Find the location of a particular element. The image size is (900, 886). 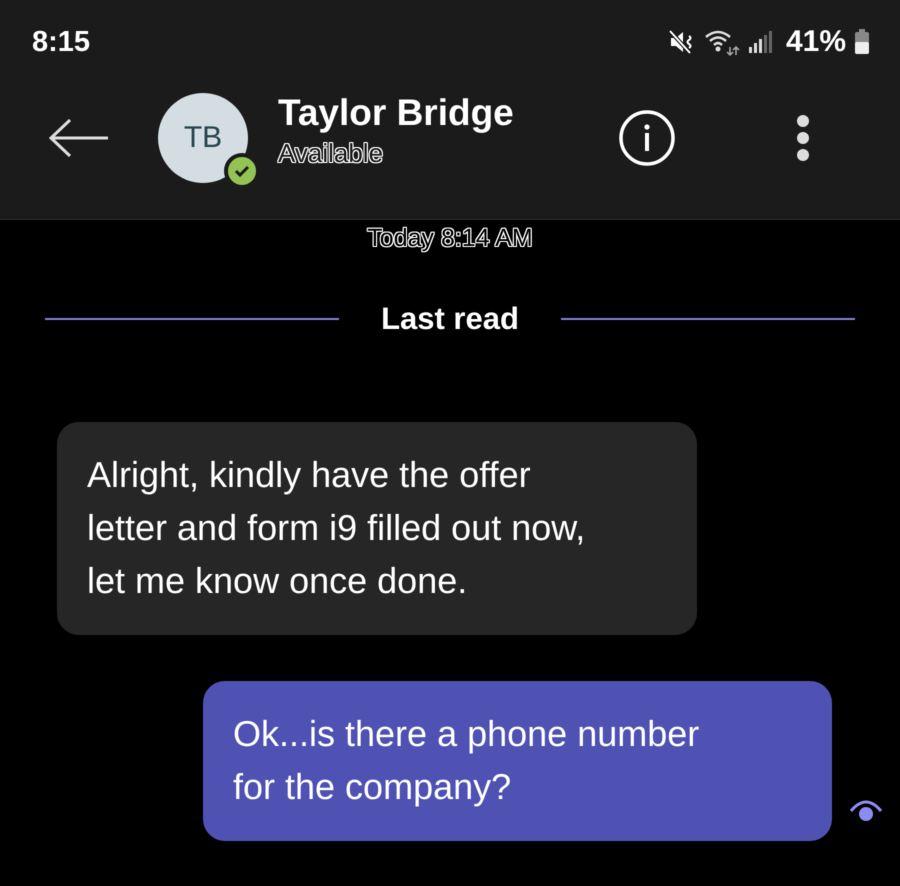

more-options-icon is located at coordinates (803, 138).